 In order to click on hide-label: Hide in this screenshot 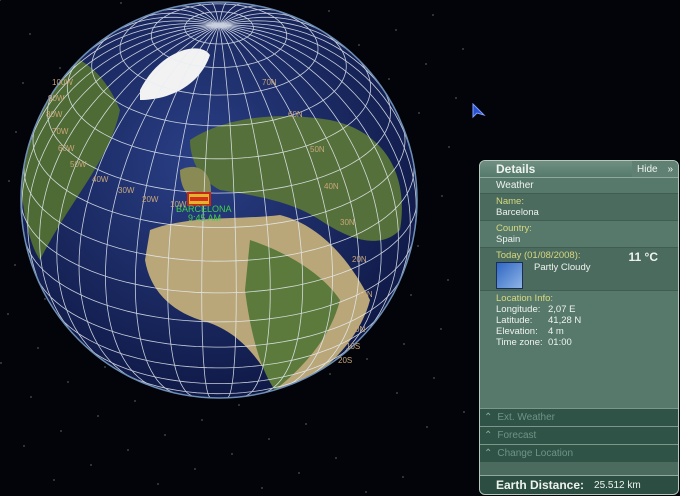, I will do `click(647, 169)`.